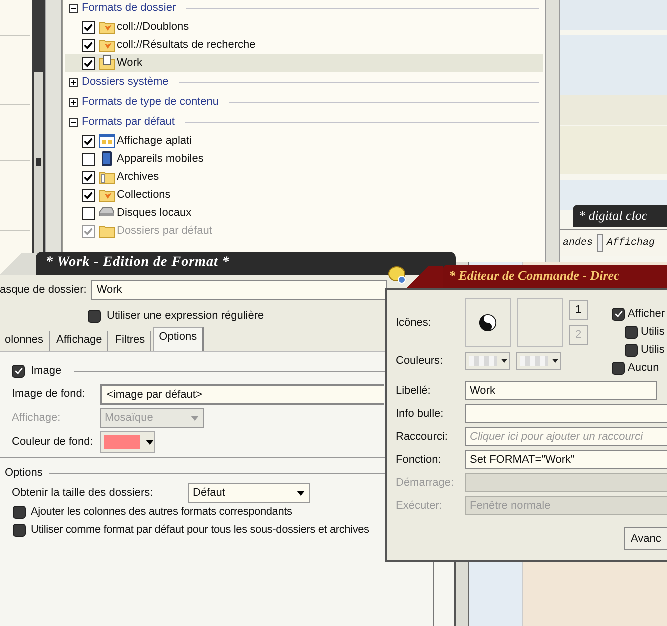  Describe the element at coordinates (107, 159) in the screenshot. I see `tablet-icon` at that location.